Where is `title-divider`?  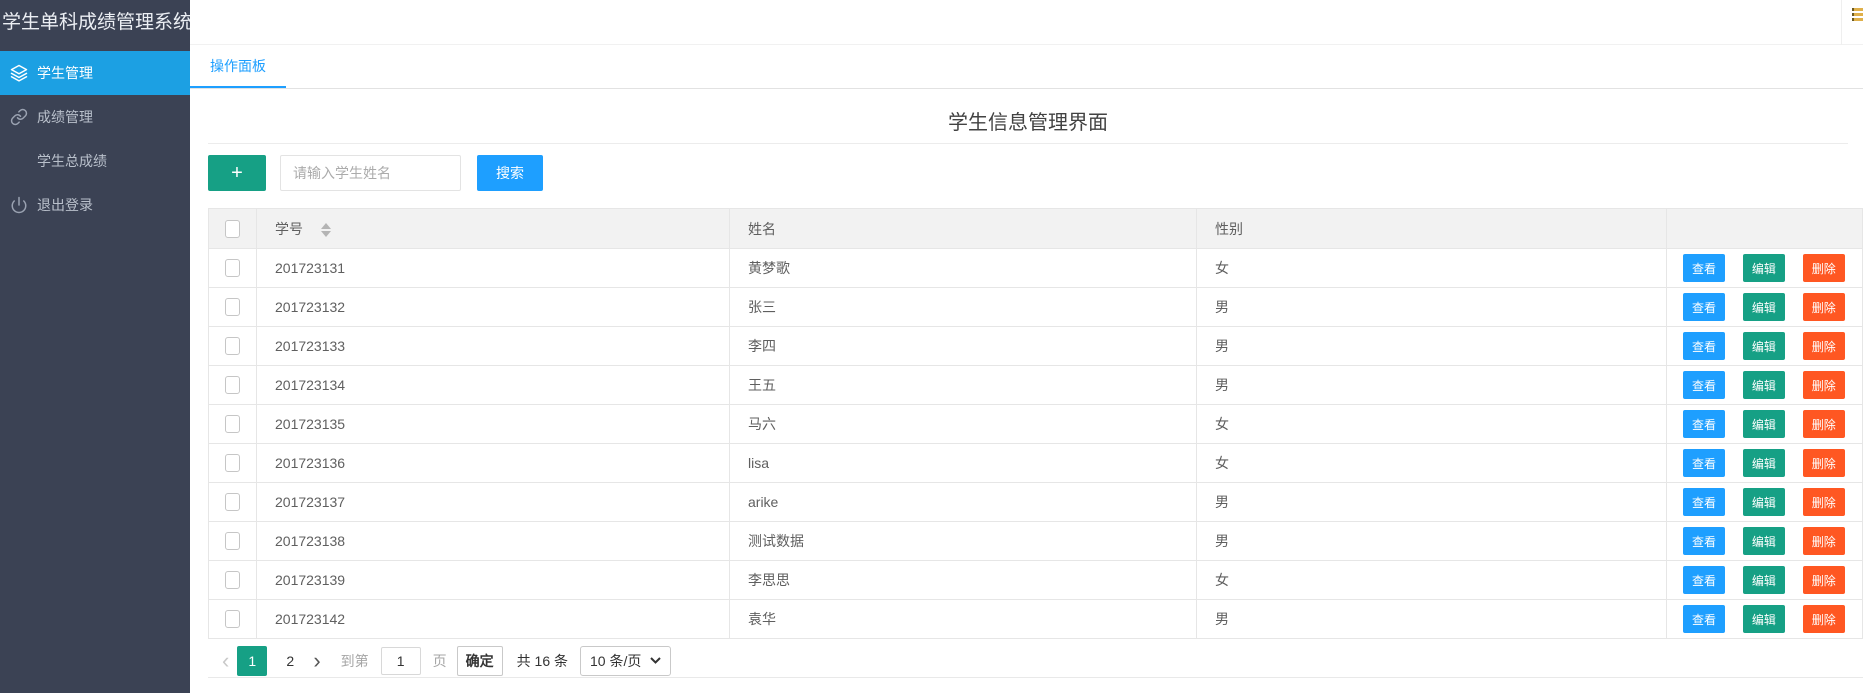
title-divider is located at coordinates (1028, 143).